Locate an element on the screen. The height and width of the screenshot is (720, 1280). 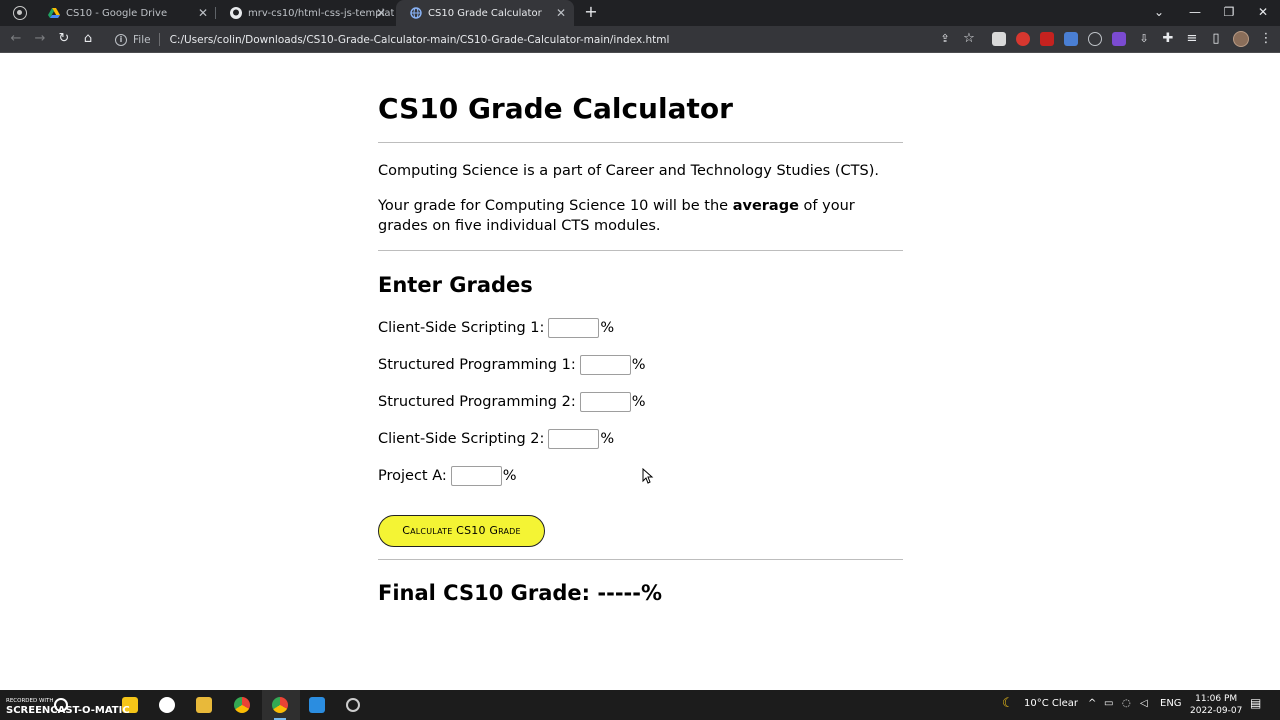
share-icon: ⇪ is located at coordinates (945, 39).